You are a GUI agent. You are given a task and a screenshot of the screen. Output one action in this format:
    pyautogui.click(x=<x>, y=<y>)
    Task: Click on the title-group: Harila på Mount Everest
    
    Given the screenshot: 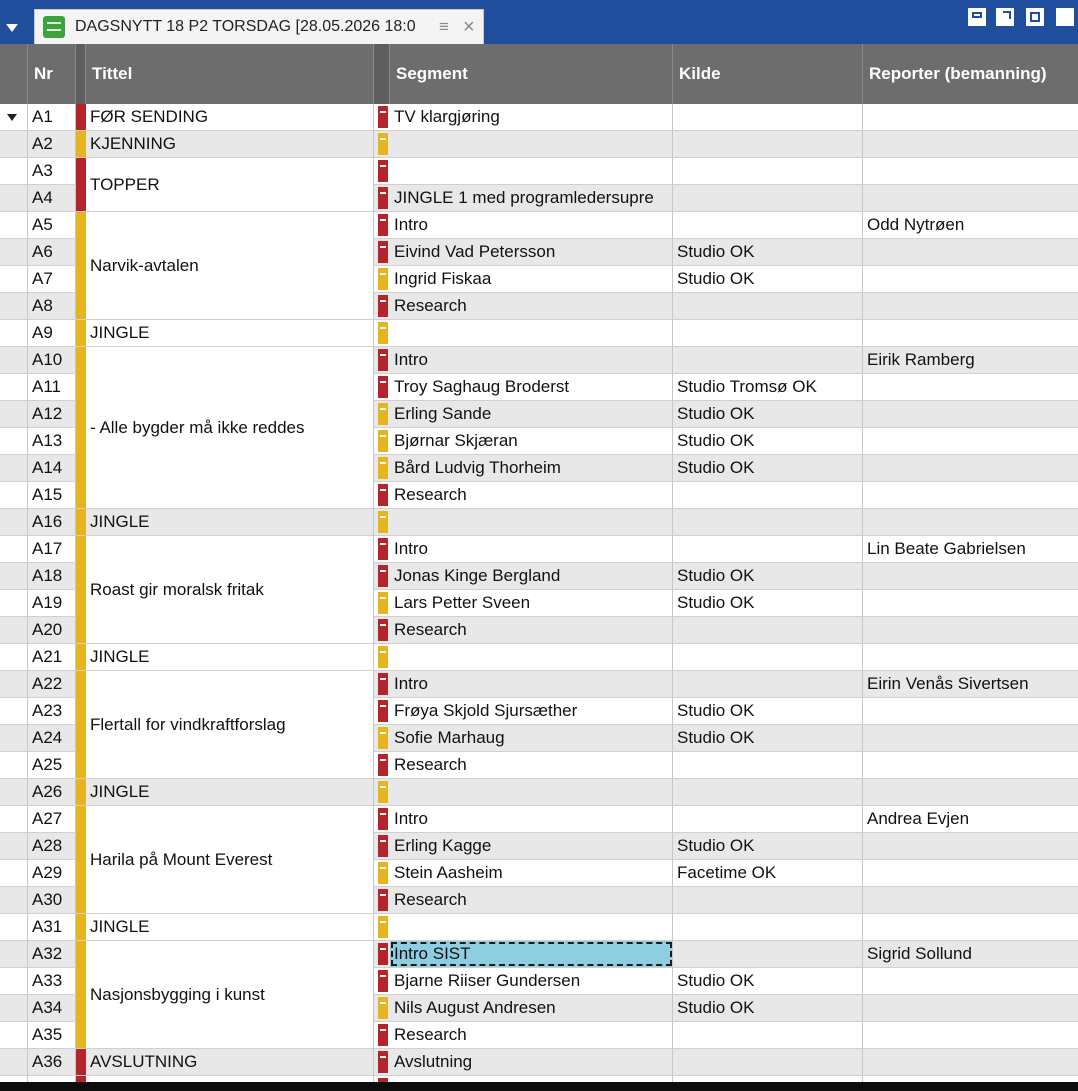 What is the action you would take?
    pyautogui.click(x=225, y=860)
    